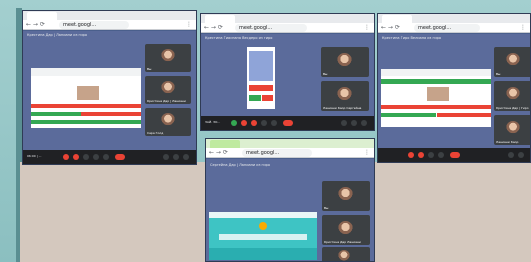 Image resolution: width=531 pixels, height=262 pixels. I want to click on participant-name: Ланиани Каор Сергейна, so click(342, 108).